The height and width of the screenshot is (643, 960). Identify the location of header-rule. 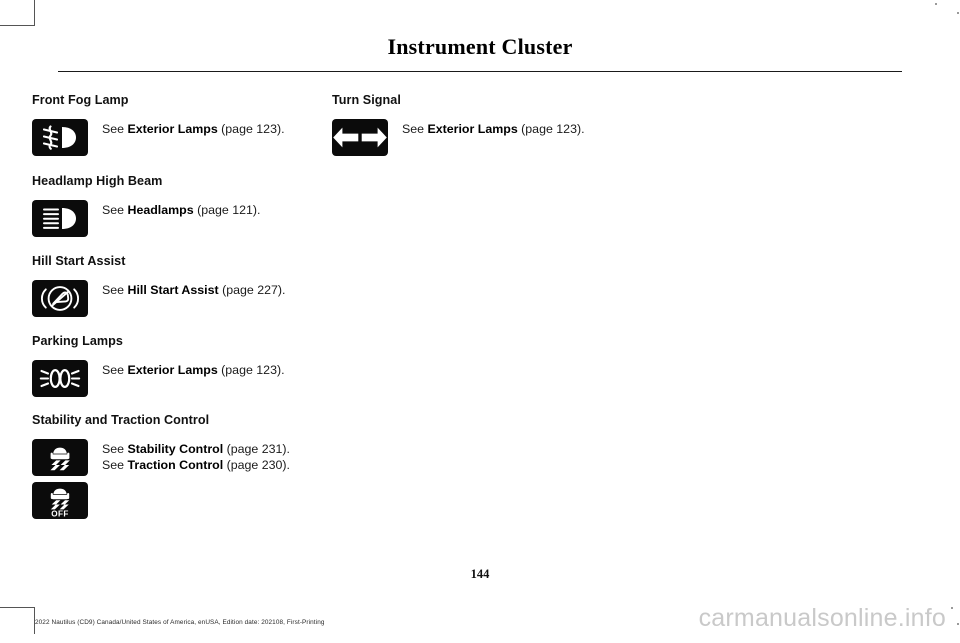
(480, 72).